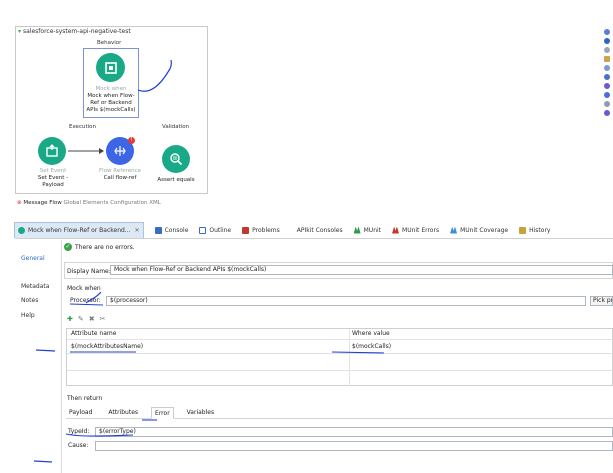 The width and height of the screenshot is (613, 473). I want to click on type-id-input: $(errorType), so click(354, 432).